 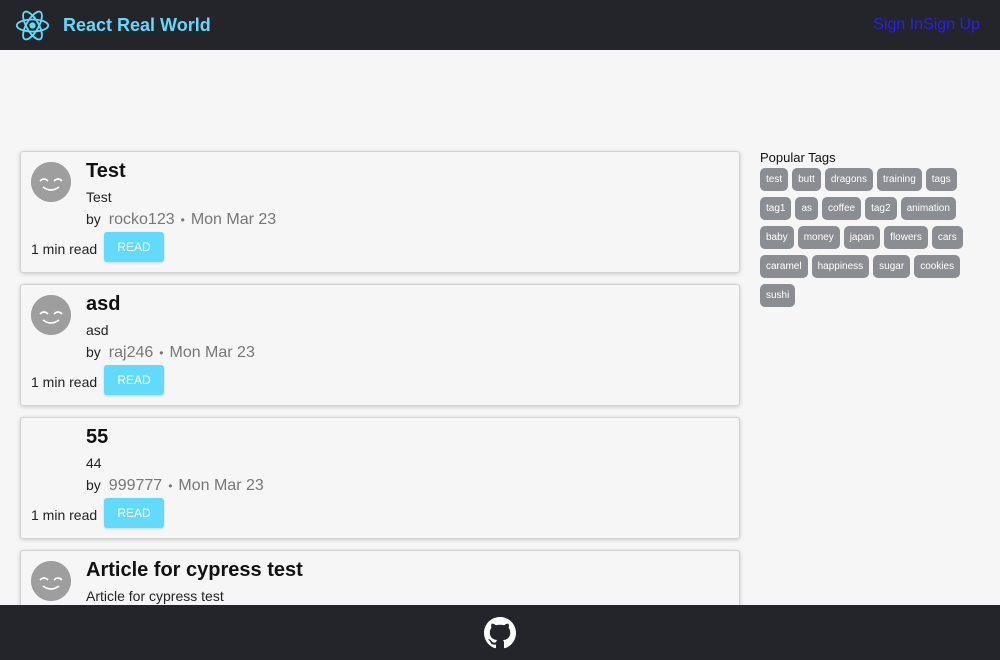 I want to click on brand-link: React Real World, so click(x=112, y=25).